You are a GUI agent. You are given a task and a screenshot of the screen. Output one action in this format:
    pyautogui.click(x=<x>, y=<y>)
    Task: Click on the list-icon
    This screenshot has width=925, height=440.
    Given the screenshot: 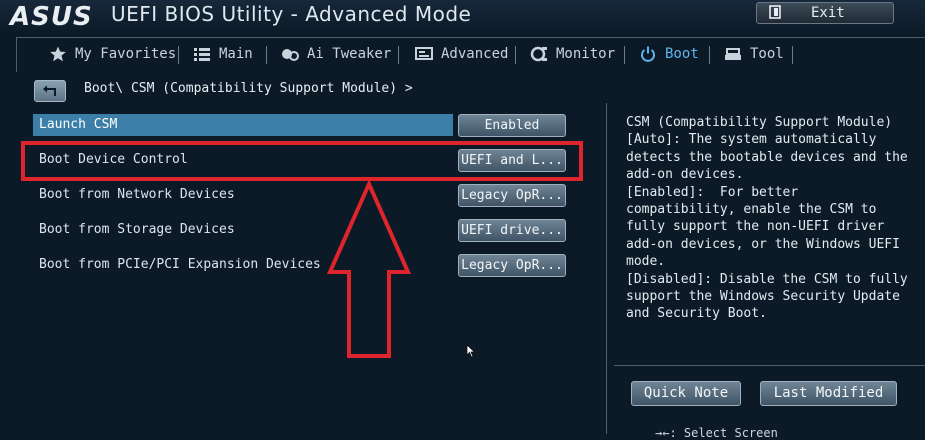 What is the action you would take?
    pyautogui.click(x=202, y=54)
    